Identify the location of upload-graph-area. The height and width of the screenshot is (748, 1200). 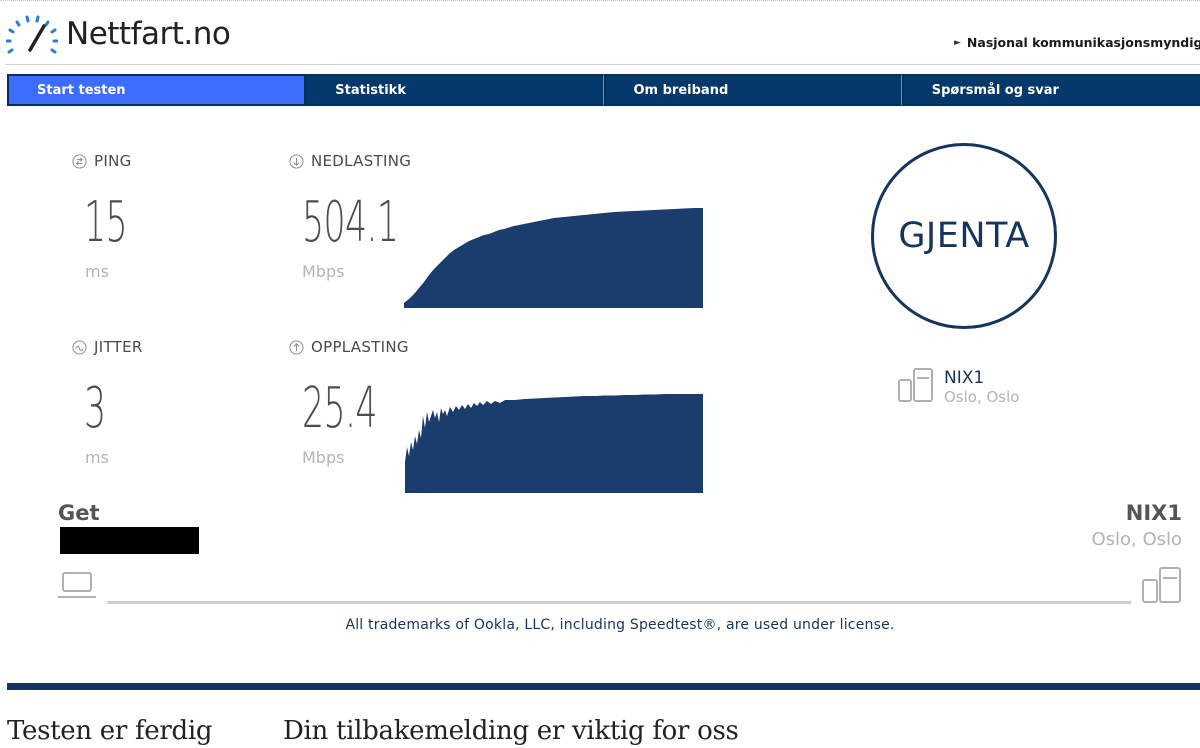
(554, 443).